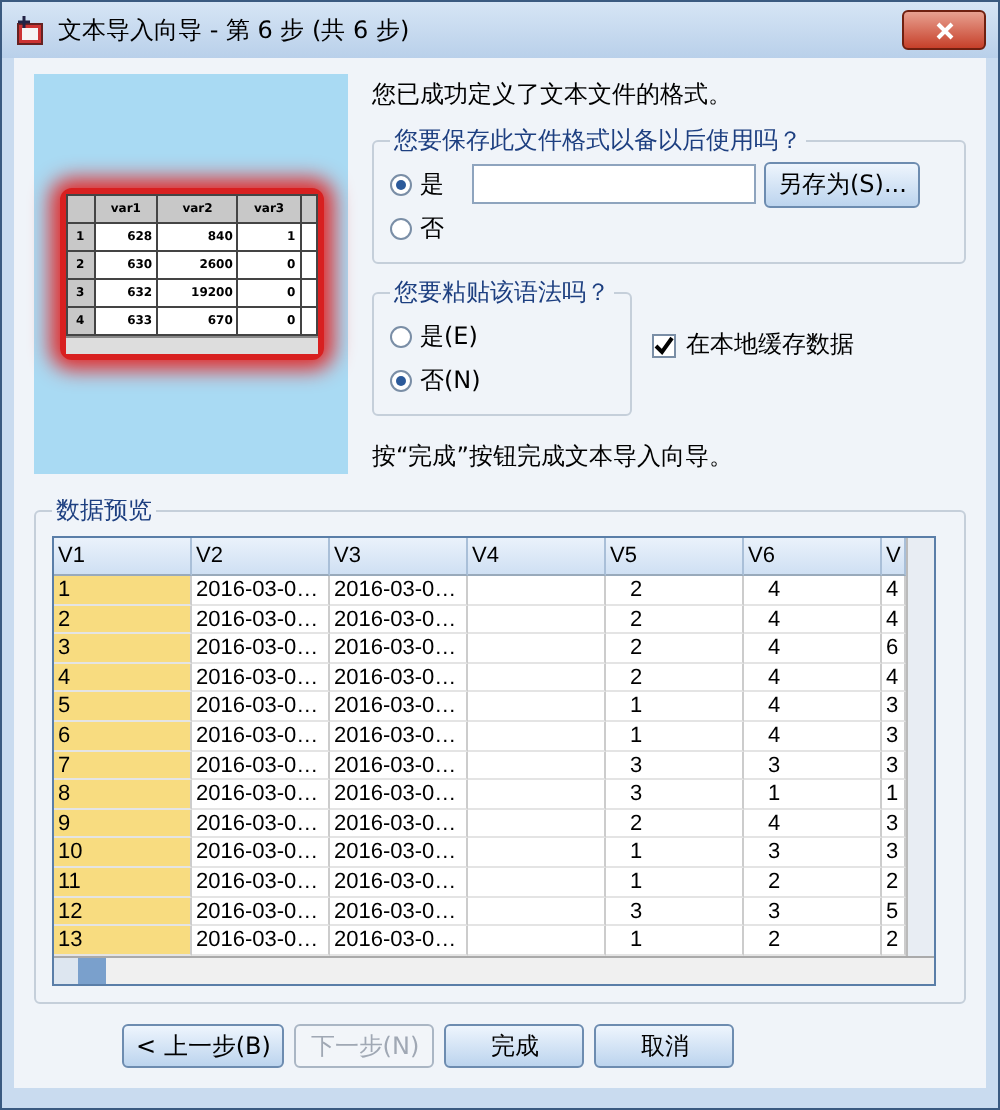 The image size is (1000, 1110). What do you see at coordinates (432, 228) in the screenshot?
I see `radio-label: 否` at bounding box center [432, 228].